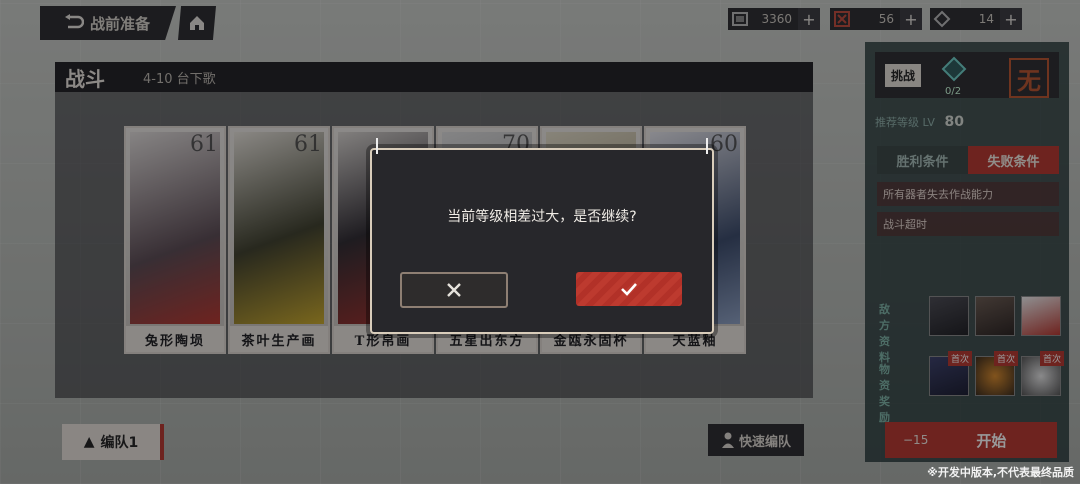  I want to click on dev-version-watermark: ※开发中版本,不代表最终品质, so click(1000, 472).